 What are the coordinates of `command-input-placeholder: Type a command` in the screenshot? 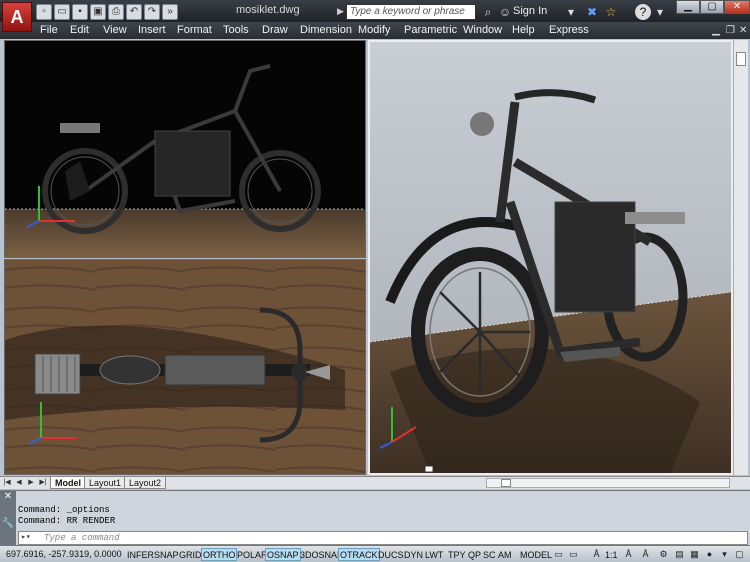 It's located at (82, 538).